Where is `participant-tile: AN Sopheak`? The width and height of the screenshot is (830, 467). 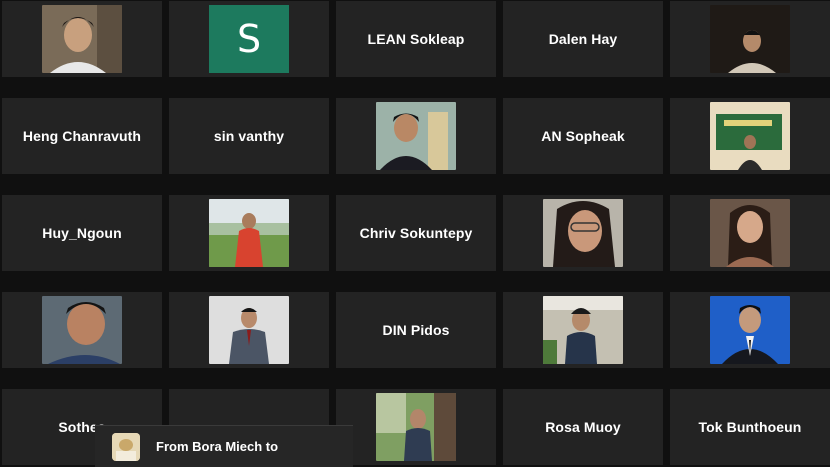
participant-tile: AN Sopheak is located at coordinates (583, 136).